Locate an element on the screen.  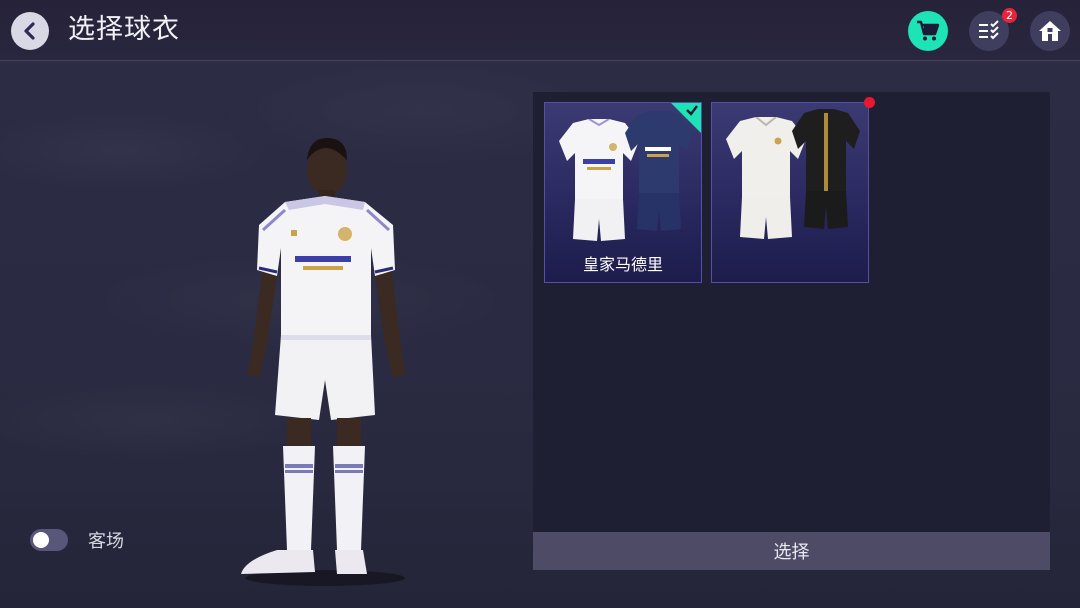
tasks-badge: 2 is located at coordinates (1009, 15).